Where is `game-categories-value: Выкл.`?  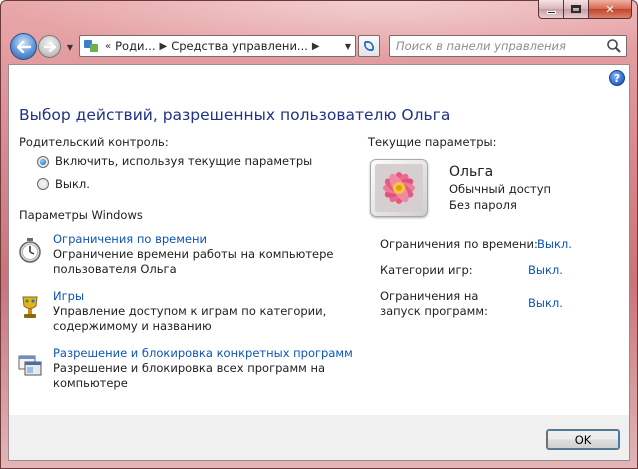
game-categories-value: Выкл. is located at coordinates (545, 270).